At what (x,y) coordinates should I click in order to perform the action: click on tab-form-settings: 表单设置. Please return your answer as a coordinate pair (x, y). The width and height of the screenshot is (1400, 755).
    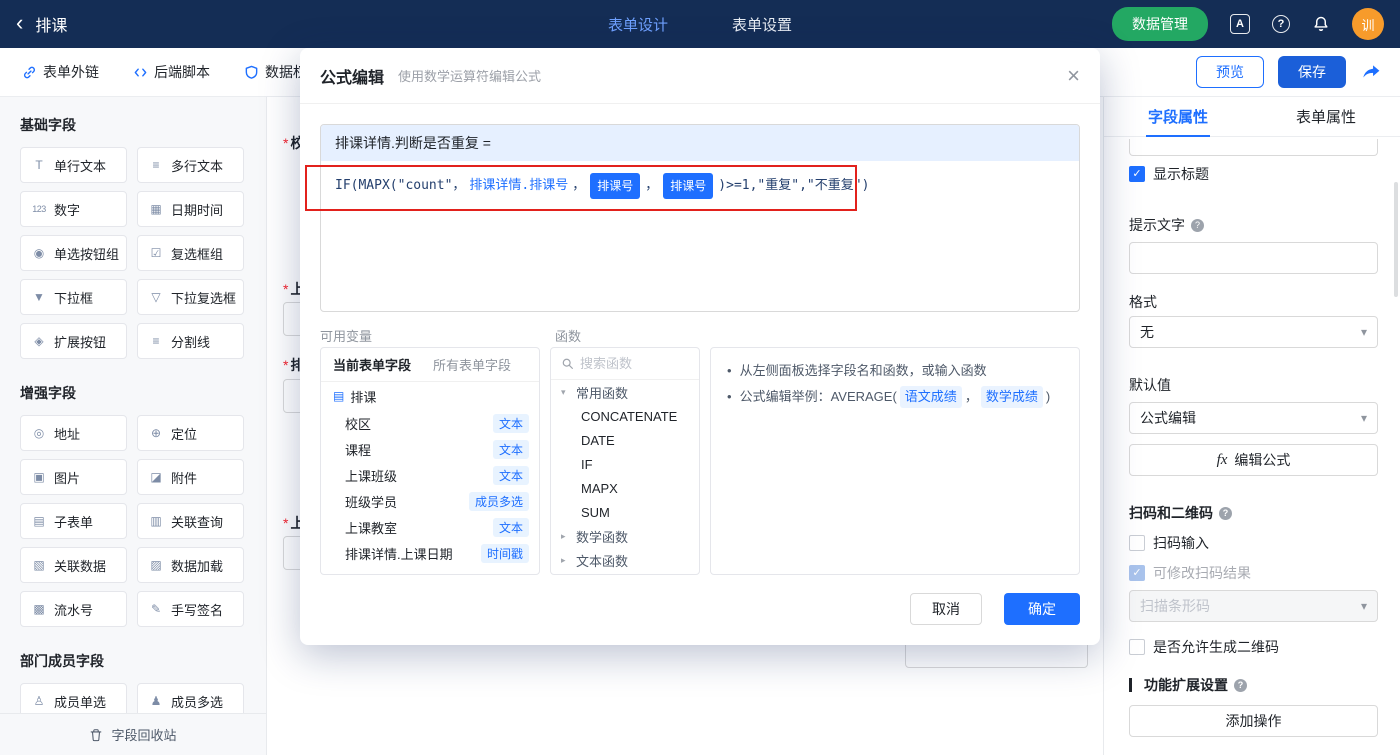
    Looking at the image, I should click on (762, 24).